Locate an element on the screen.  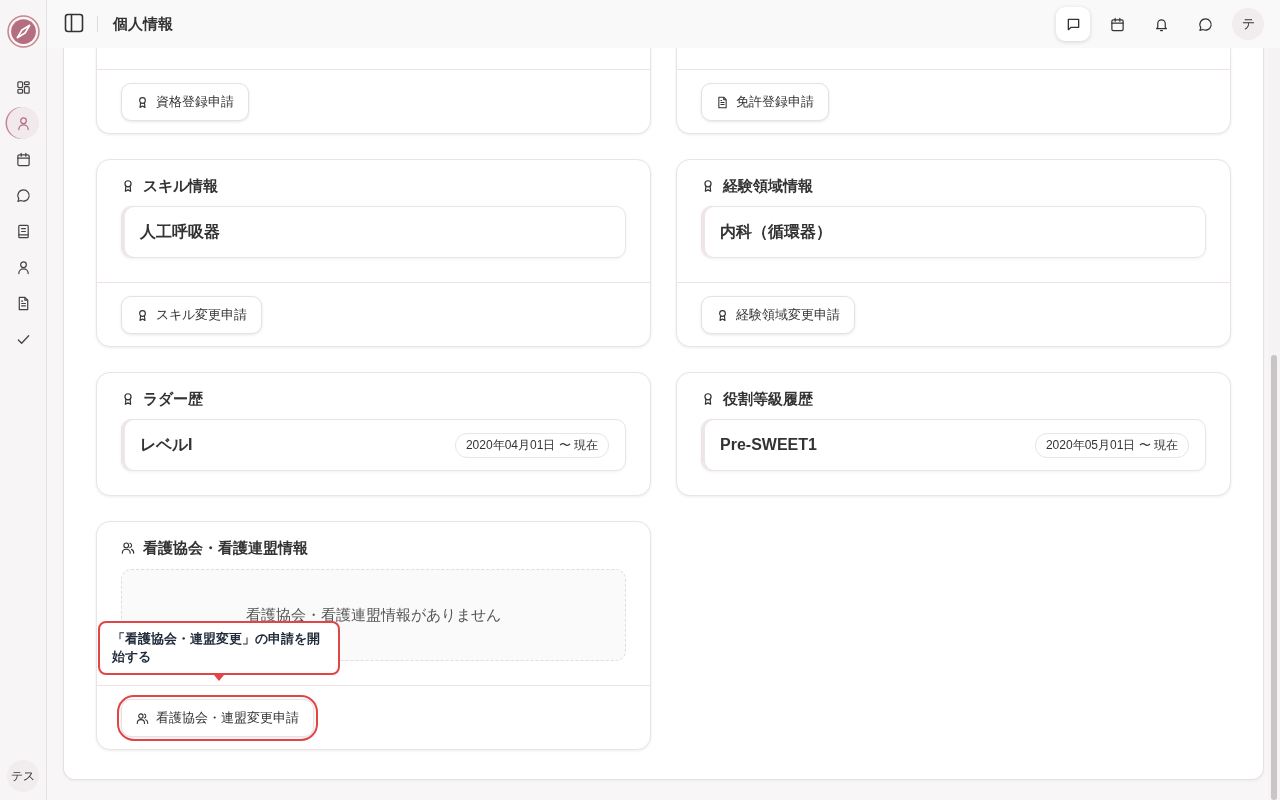
card-title: ラダー歴 is located at coordinates (173, 399).